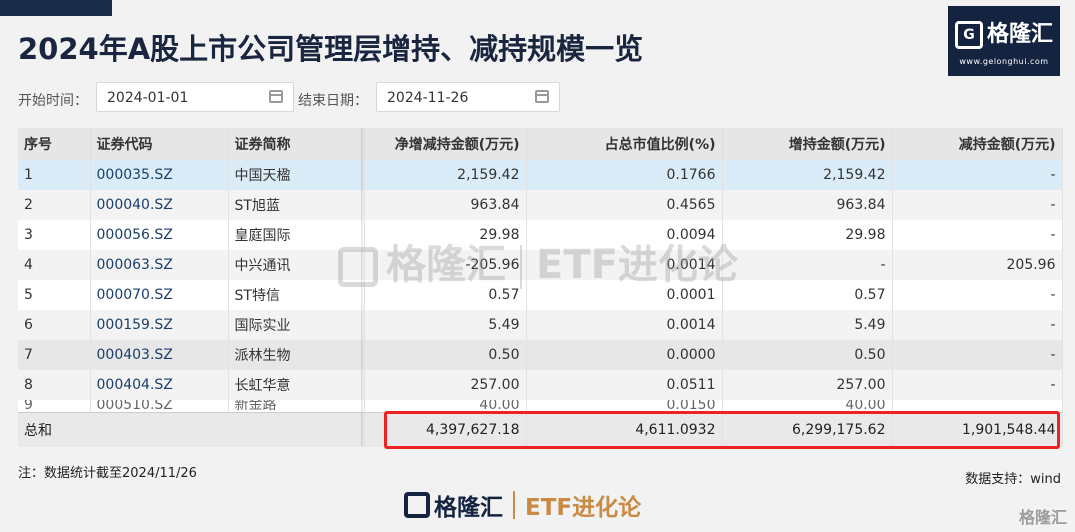 This screenshot has height=532, width=1075. I want to click on header-code: 证券代码, so click(159, 144).